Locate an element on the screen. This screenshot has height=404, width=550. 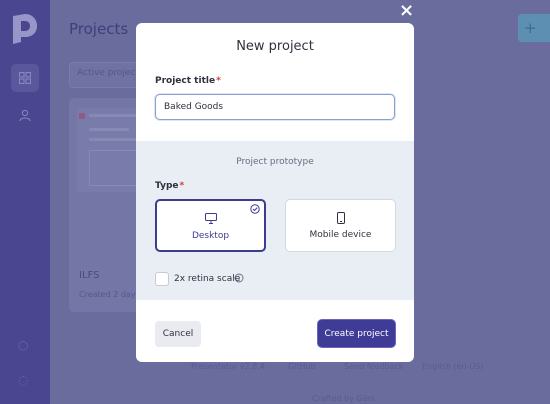
page-title: Projects is located at coordinates (99, 29).